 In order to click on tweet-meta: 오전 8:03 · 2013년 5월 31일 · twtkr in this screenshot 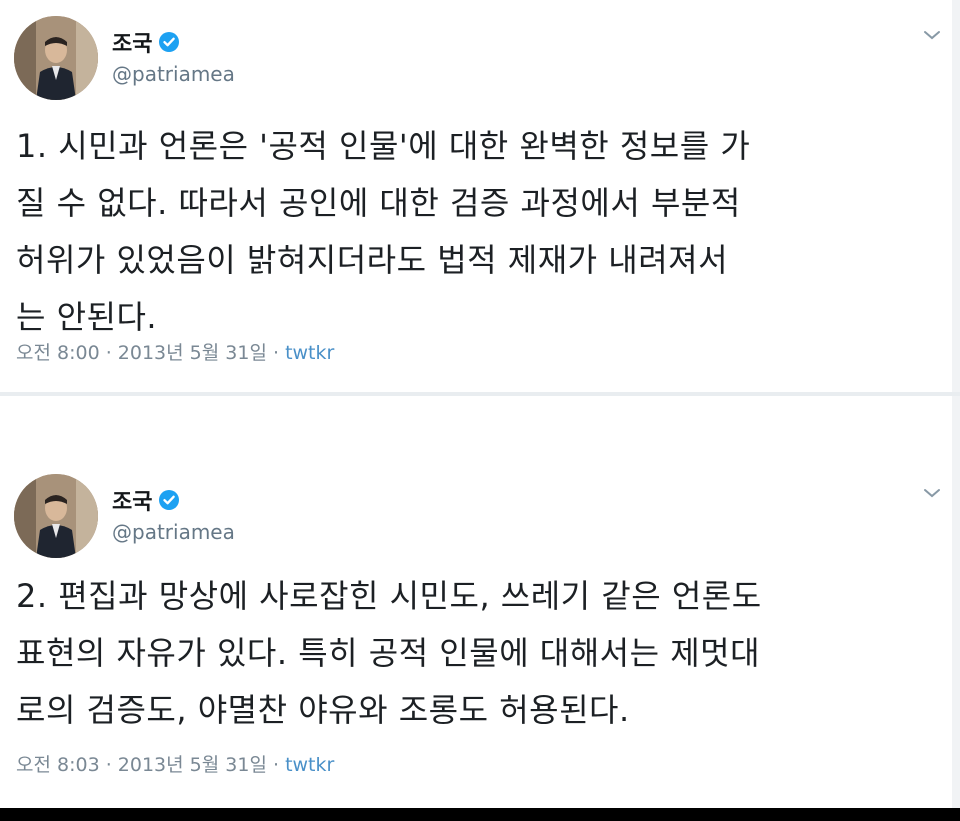, I will do `click(175, 763)`.